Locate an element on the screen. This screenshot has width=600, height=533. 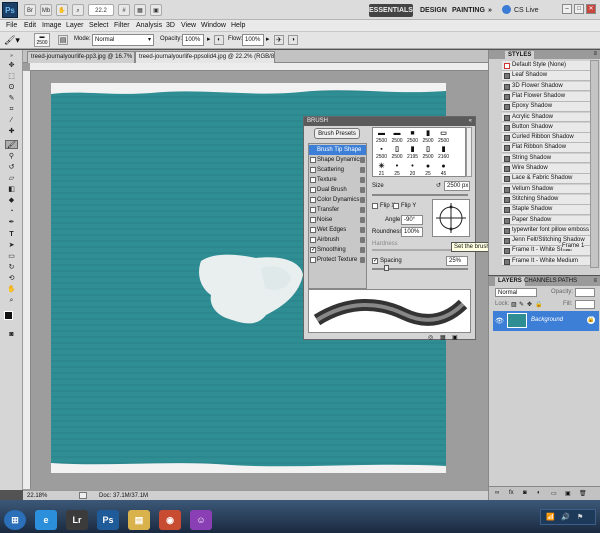
brush-option-smoothing: ✓ Smoothing is located at coordinates (337, 250).